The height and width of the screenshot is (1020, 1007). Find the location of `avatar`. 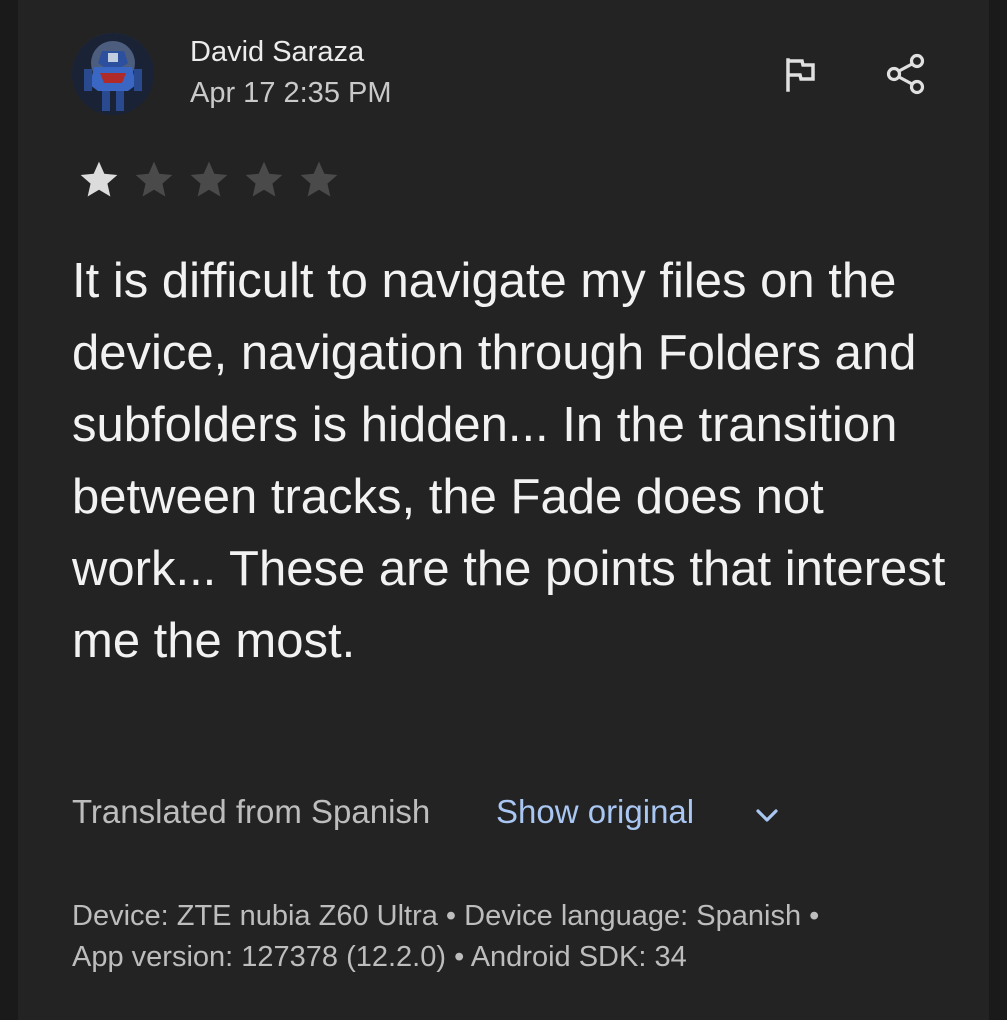

avatar is located at coordinates (113, 74).